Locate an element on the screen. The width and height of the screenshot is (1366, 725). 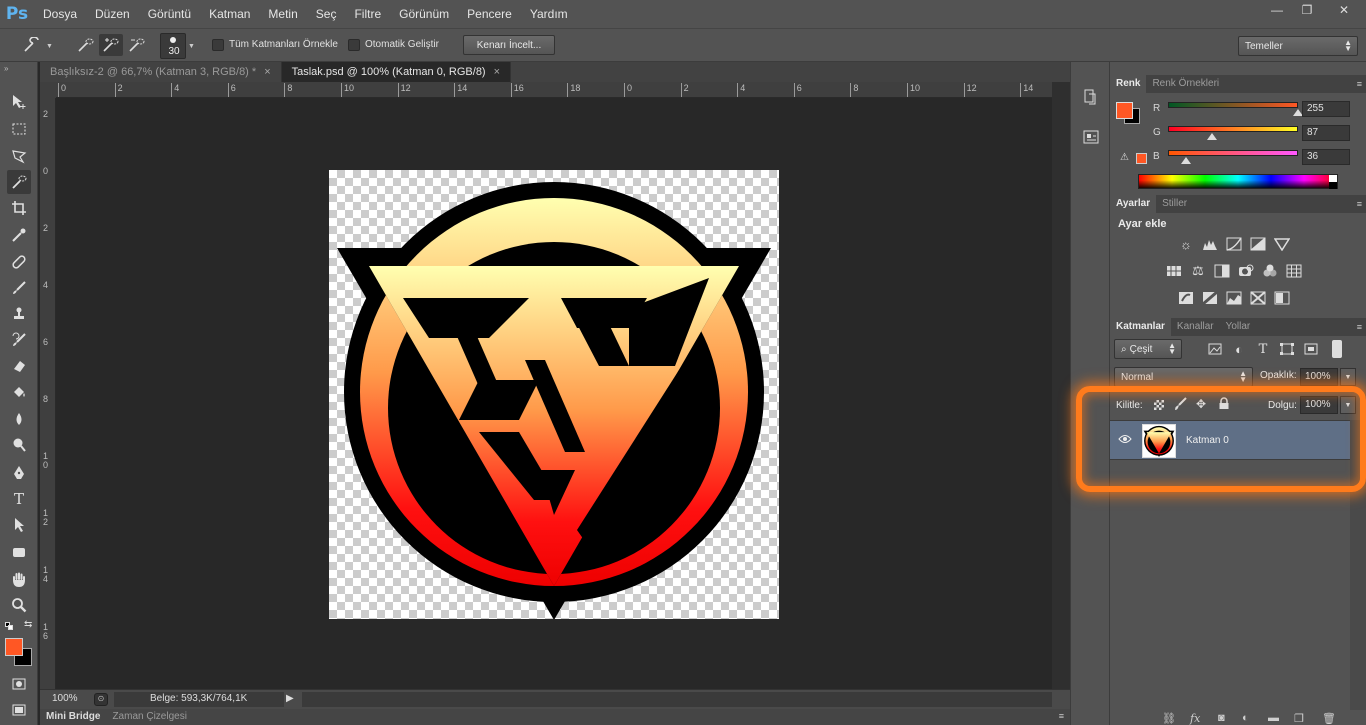
b-slider is located at coordinates (1233, 153).